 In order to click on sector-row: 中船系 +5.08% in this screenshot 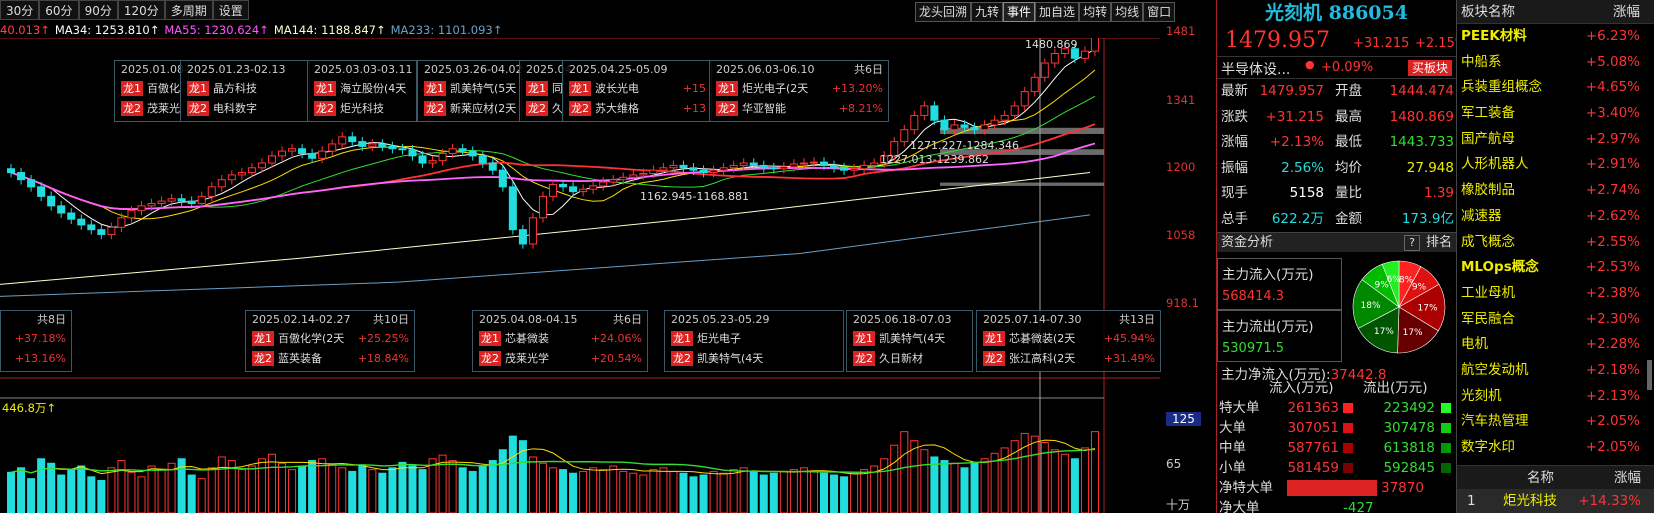, I will do `click(1555, 63)`.